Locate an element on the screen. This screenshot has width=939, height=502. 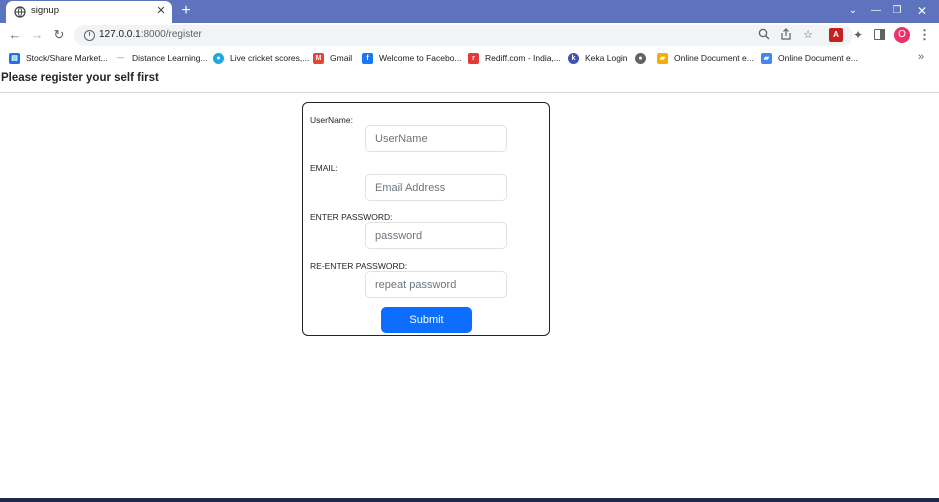
puzzle-icon: ✦ is located at coordinates (858, 35).